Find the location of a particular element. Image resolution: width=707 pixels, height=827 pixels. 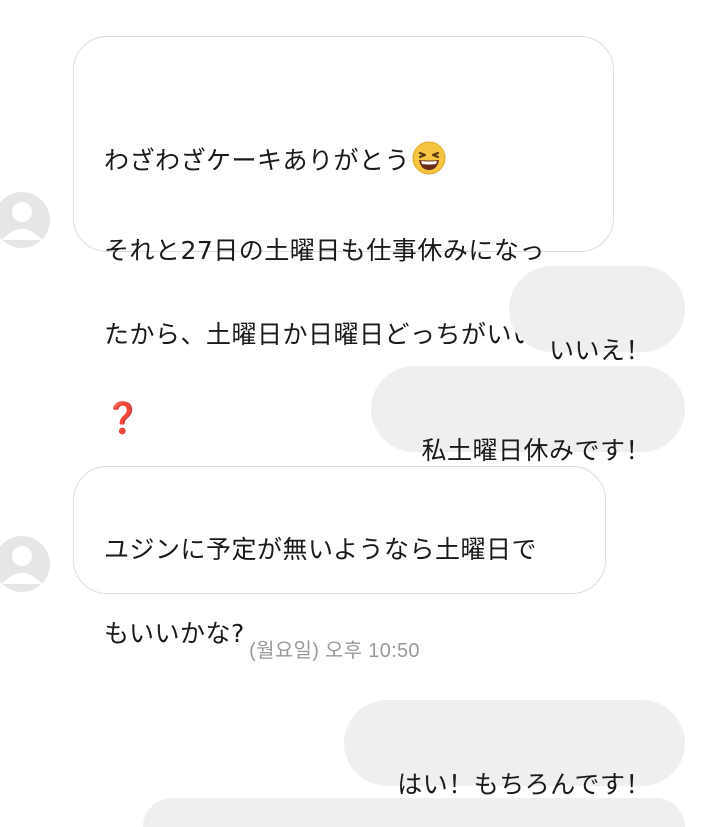

outgoing-message-bubble-partial is located at coordinates (414, 812).